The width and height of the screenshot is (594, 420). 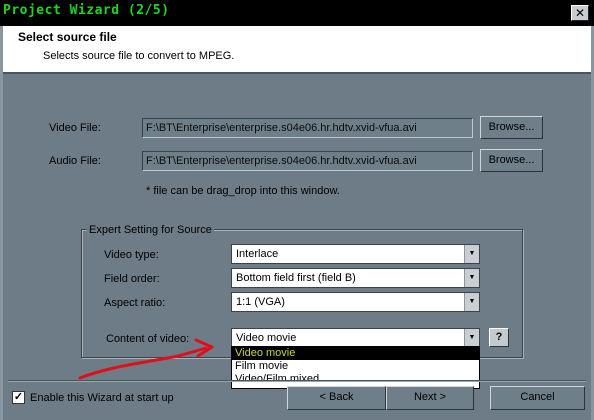 What do you see at coordinates (150, 230) in the screenshot?
I see `expert-settings-title: Expert Setting for Source` at bounding box center [150, 230].